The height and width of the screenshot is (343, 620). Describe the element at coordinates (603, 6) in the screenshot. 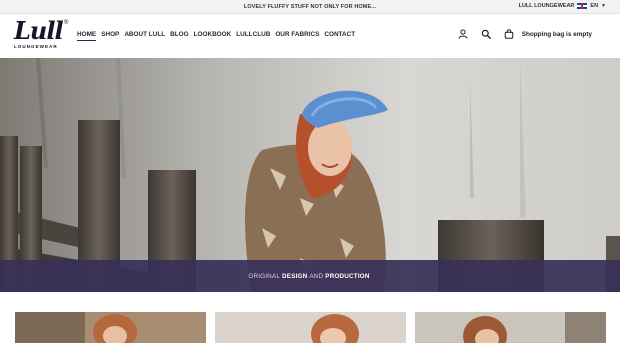

I see `chevron-down-icon: ▼` at that location.